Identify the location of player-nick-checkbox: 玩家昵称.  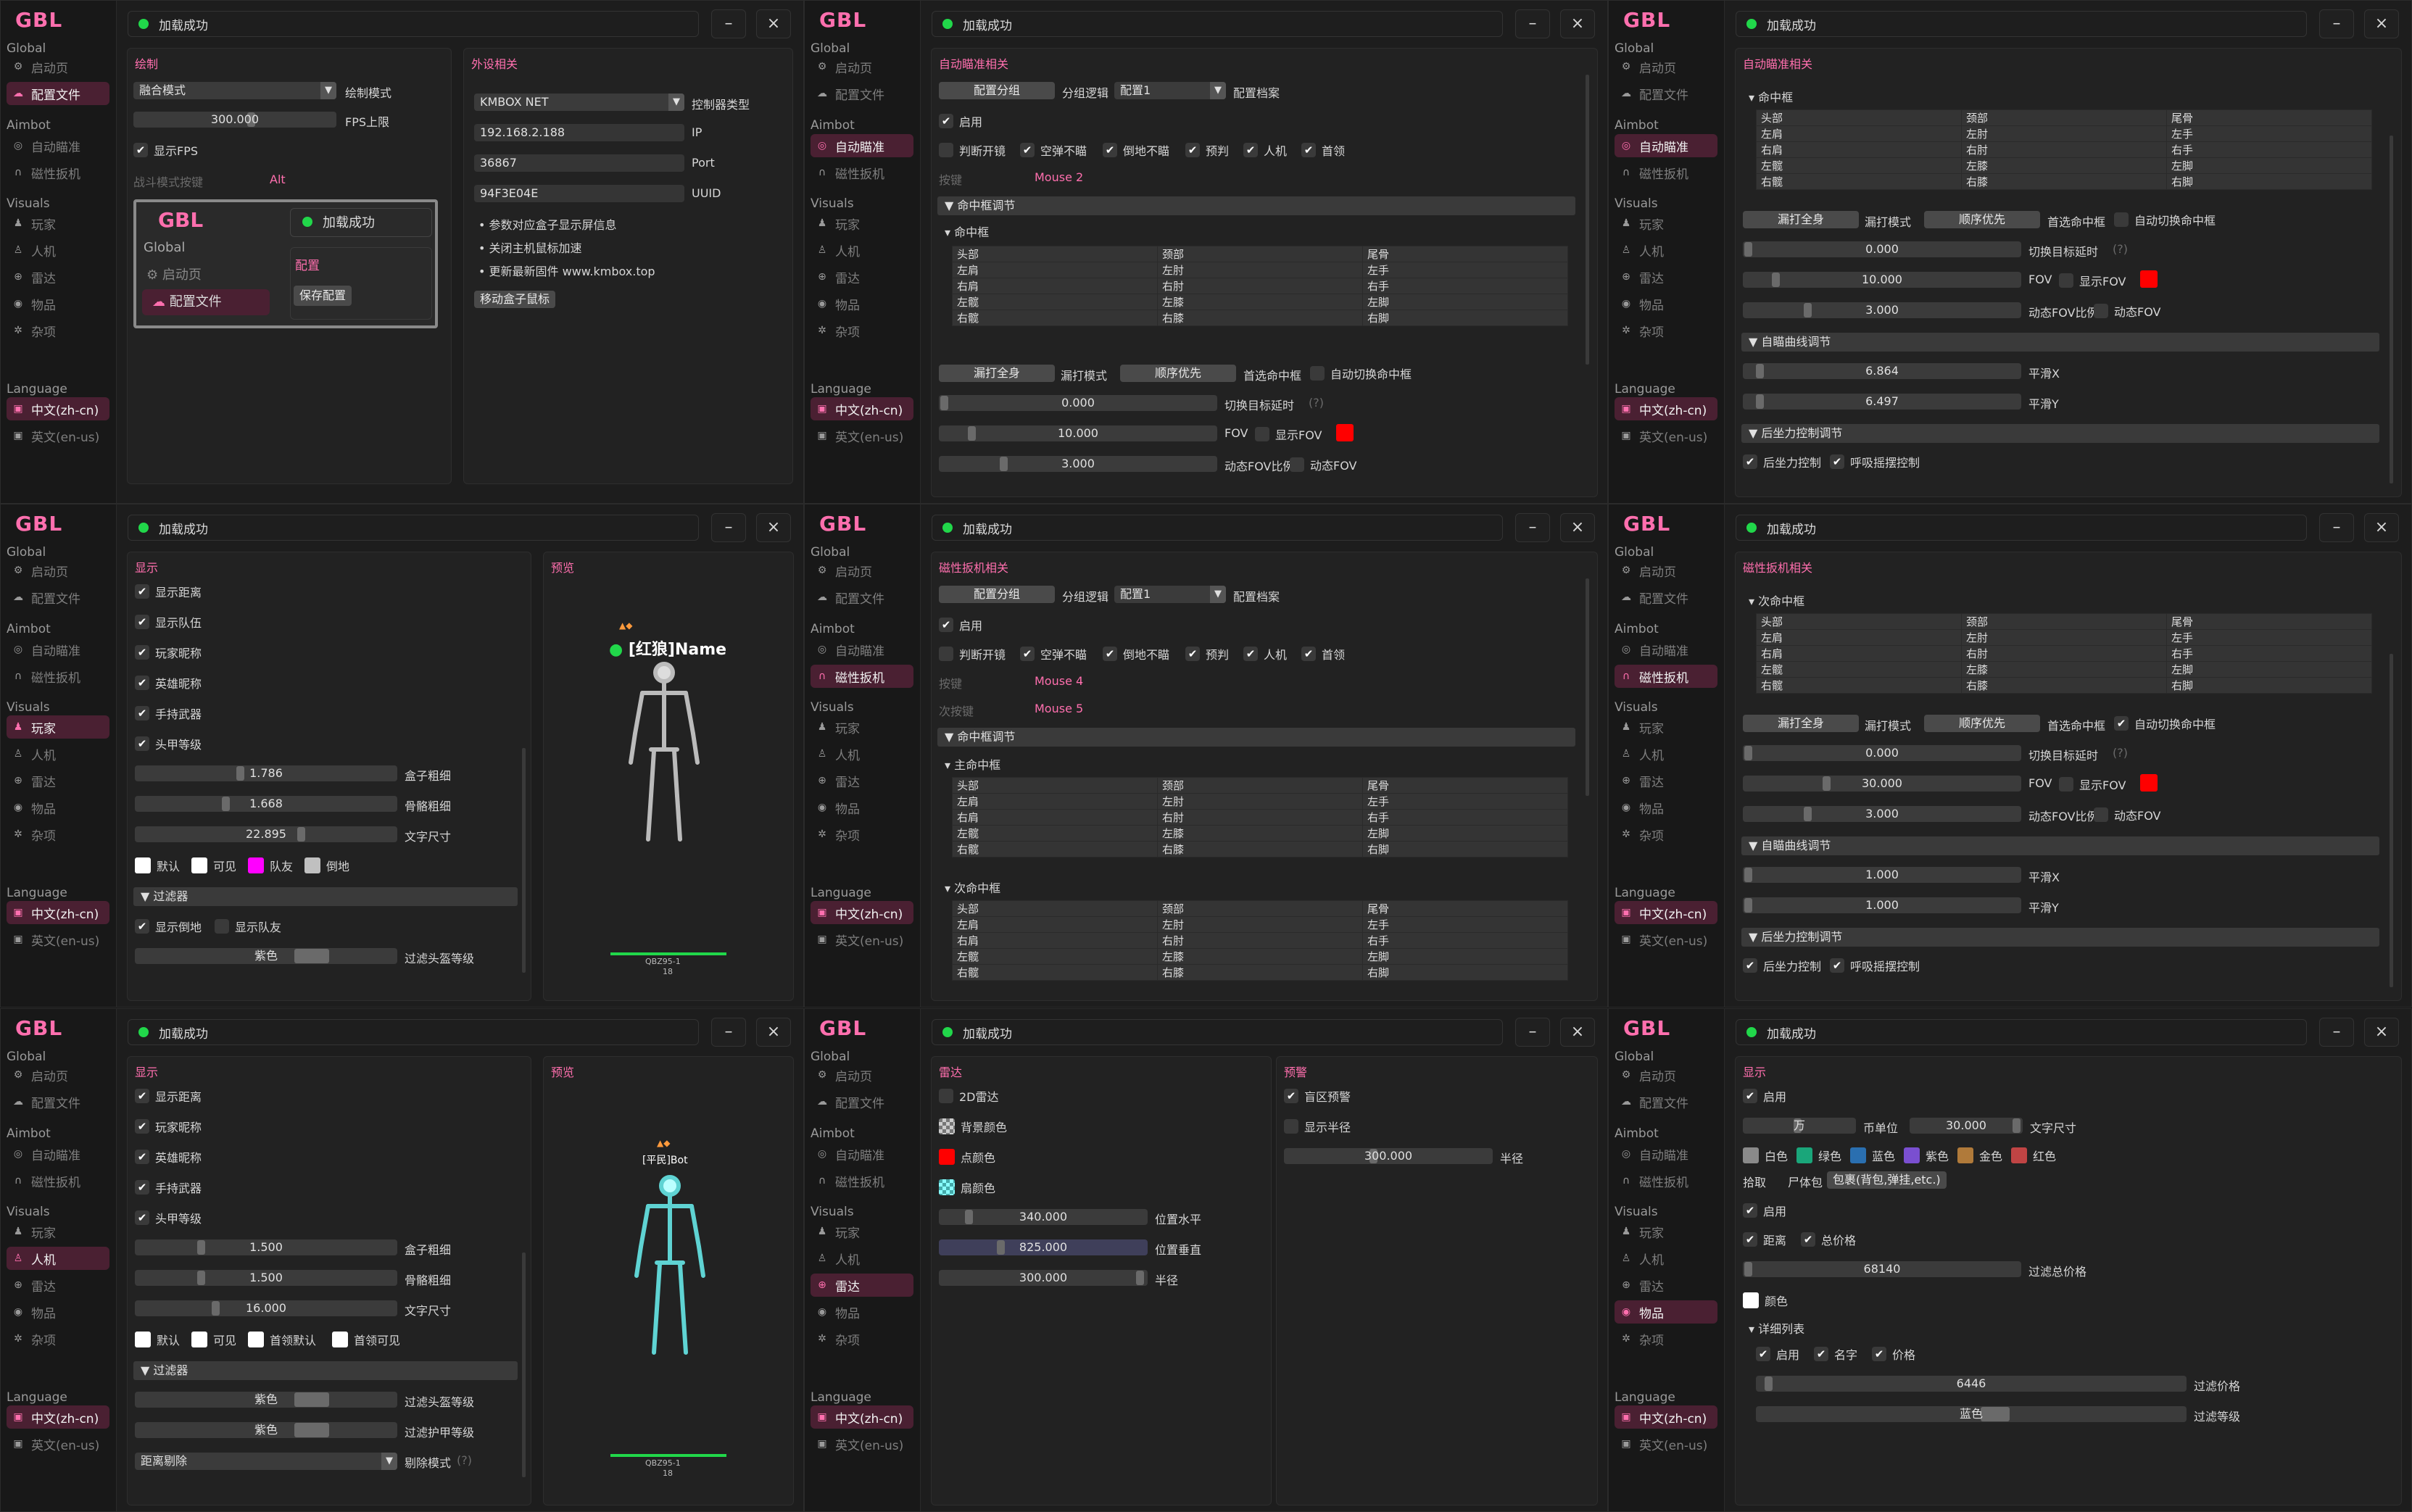
(168, 1126).